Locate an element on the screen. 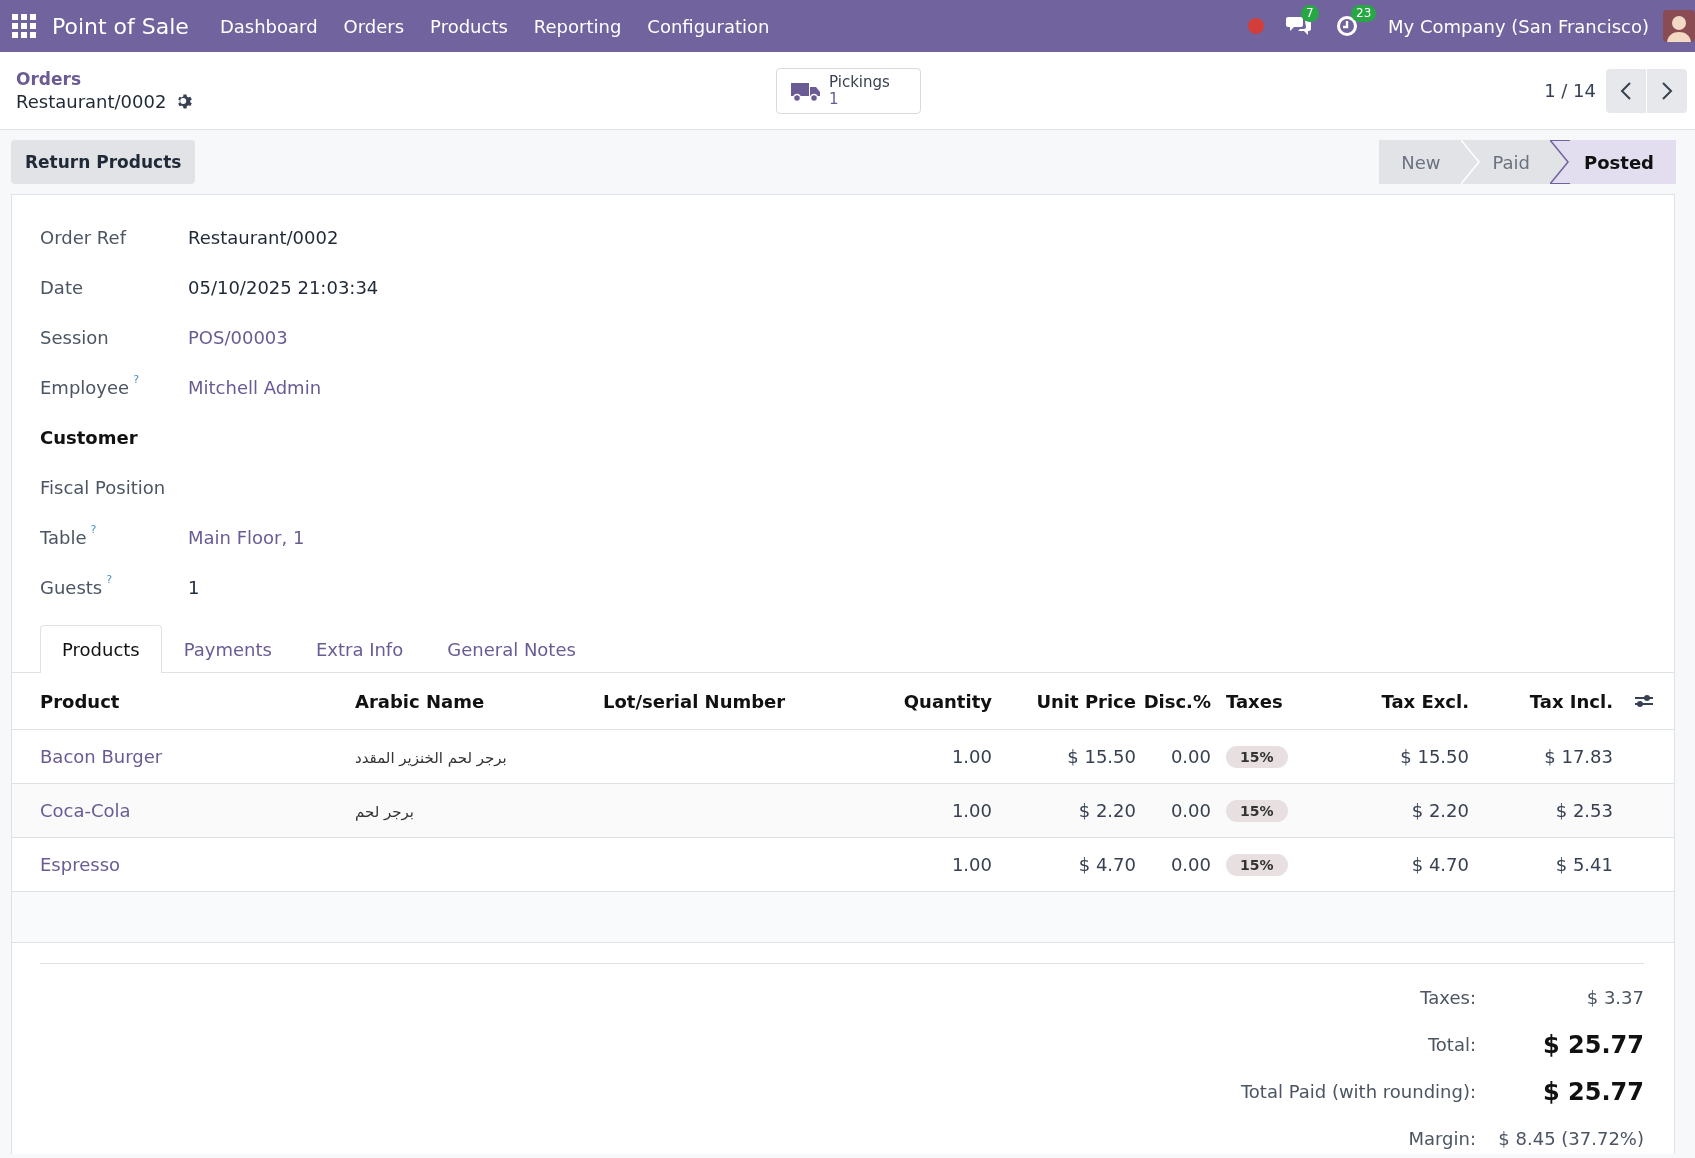 This screenshot has width=1695, height=1158. column-header: Taxes is located at coordinates (1291, 701).